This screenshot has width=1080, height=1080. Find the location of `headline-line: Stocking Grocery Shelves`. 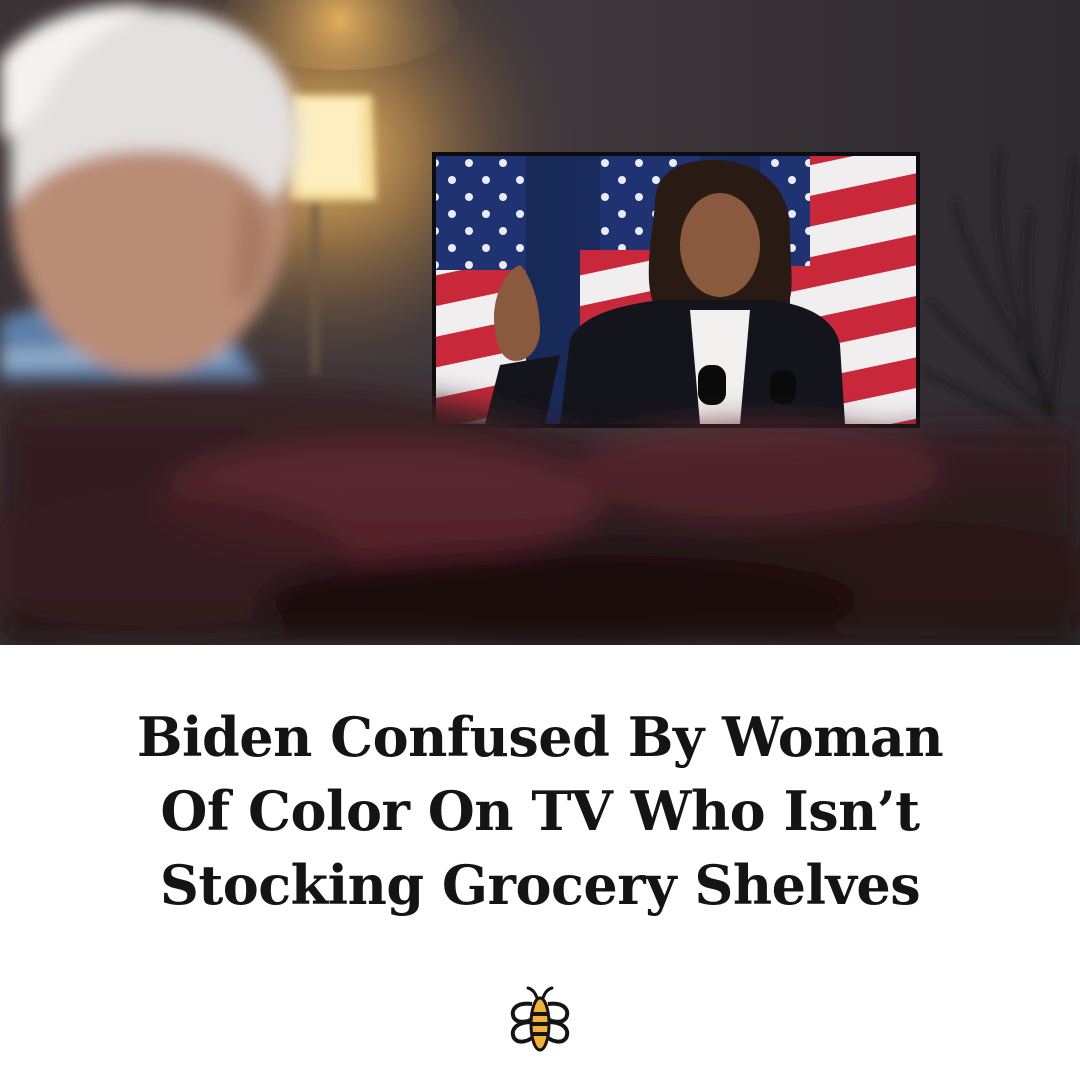

headline-line: Stocking Grocery Shelves is located at coordinates (540, 885).